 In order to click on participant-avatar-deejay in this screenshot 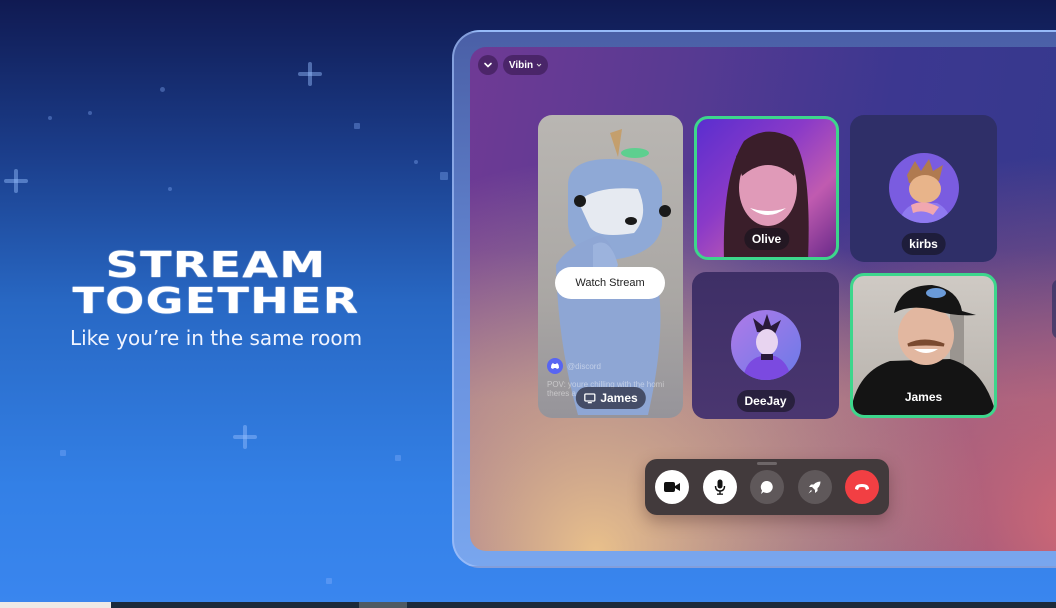, I will do `click(765, 345)`.